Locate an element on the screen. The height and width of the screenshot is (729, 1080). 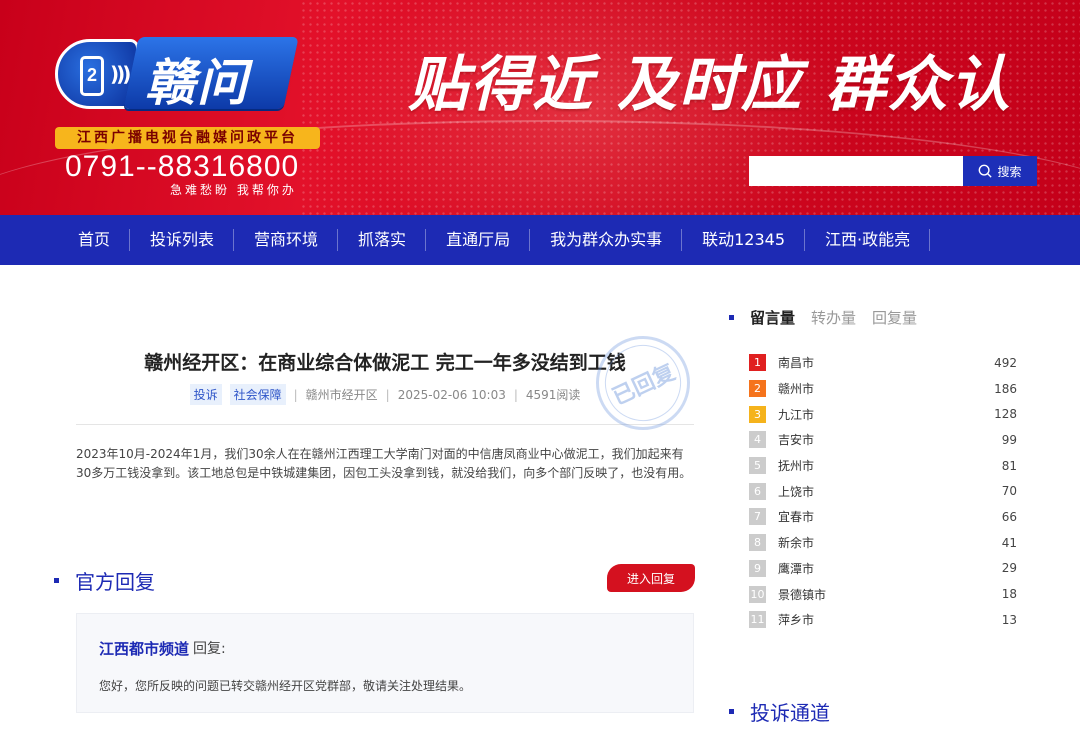
rank-city: 赣州市 is located at coordinates (796, 389).